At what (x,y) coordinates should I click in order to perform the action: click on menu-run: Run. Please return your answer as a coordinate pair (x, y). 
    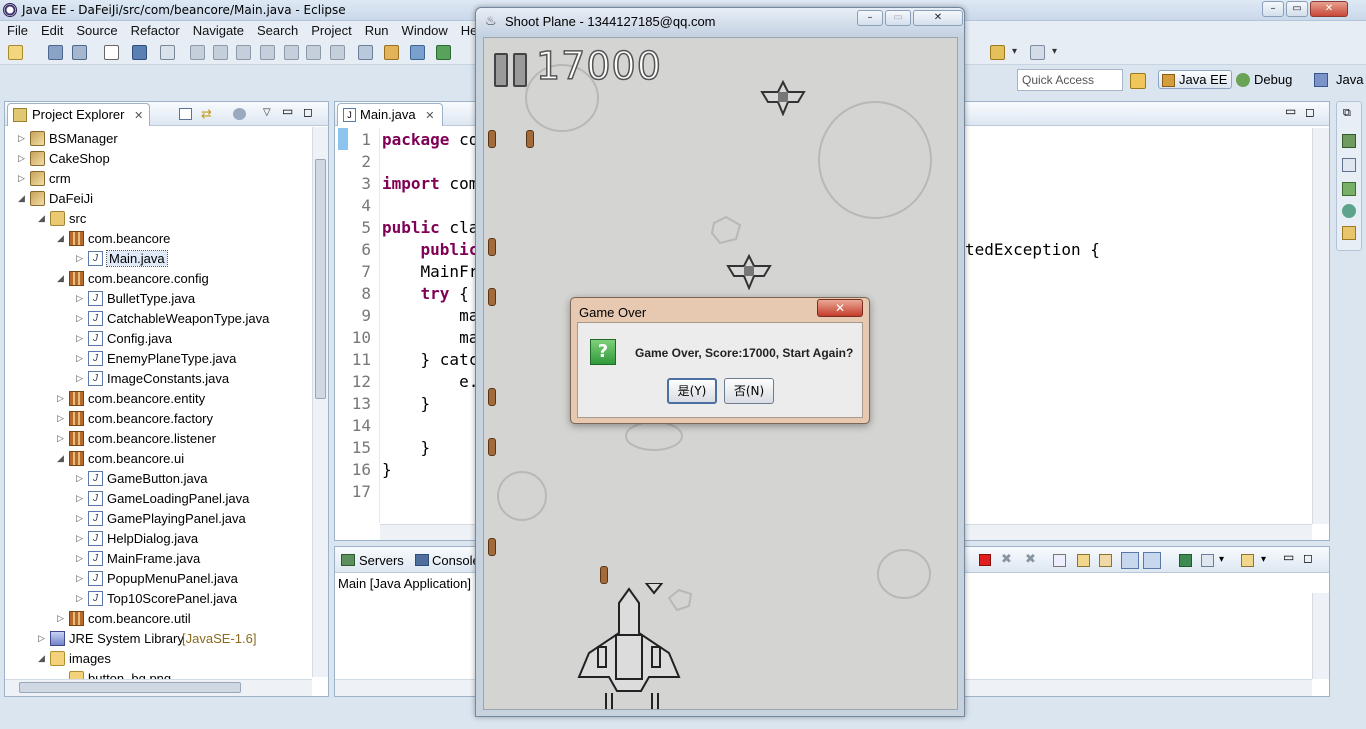
    Looking at the image, I should click on (376, 31).